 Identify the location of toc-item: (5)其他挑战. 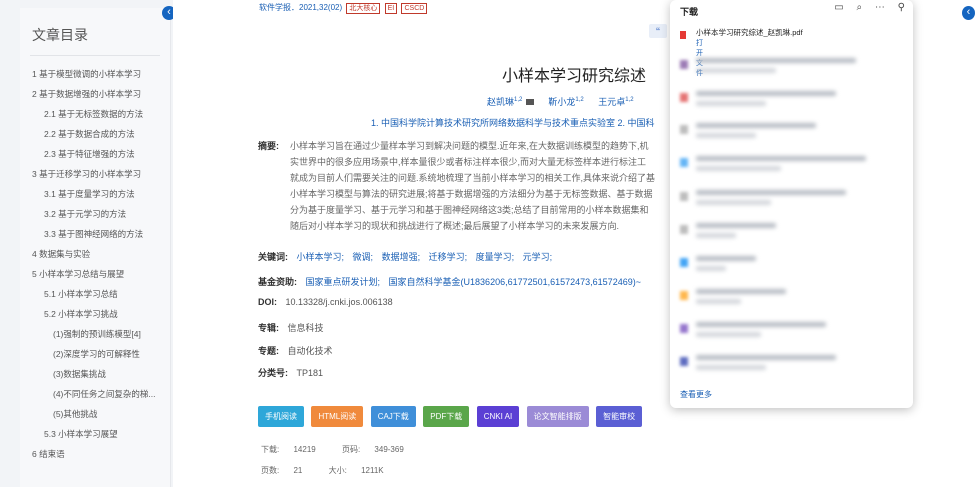
(95, 414).